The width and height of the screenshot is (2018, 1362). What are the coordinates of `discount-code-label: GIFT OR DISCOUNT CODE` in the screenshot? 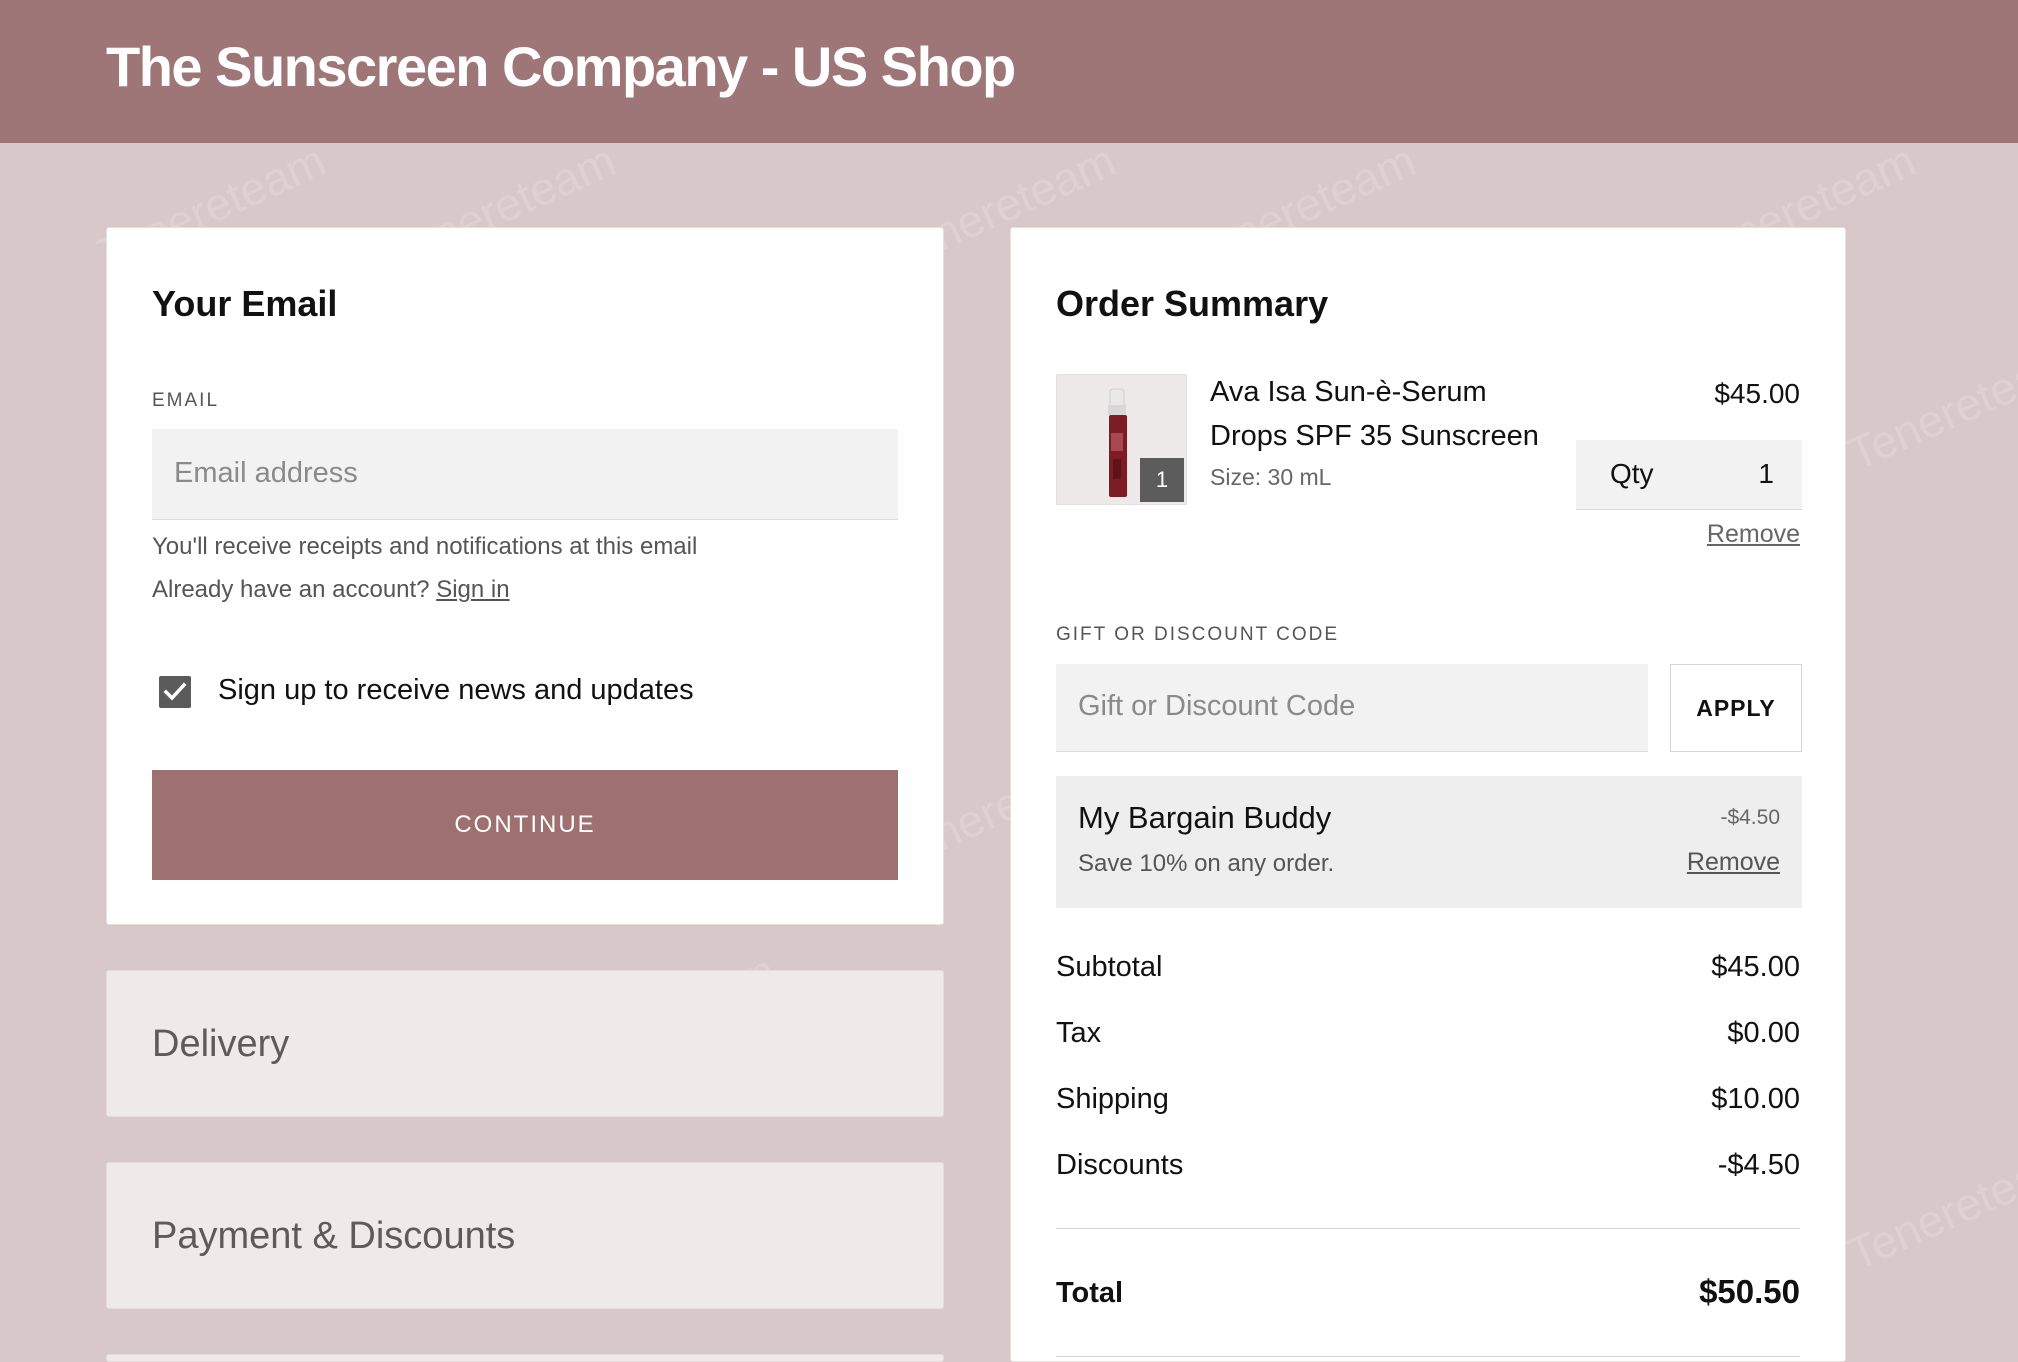 It's located at (1198, 634).